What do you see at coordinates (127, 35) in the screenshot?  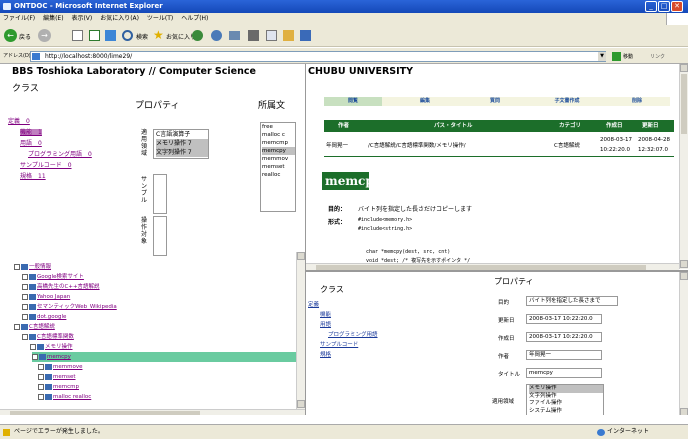 I see `search-icon` at bounding box center [127, 35].